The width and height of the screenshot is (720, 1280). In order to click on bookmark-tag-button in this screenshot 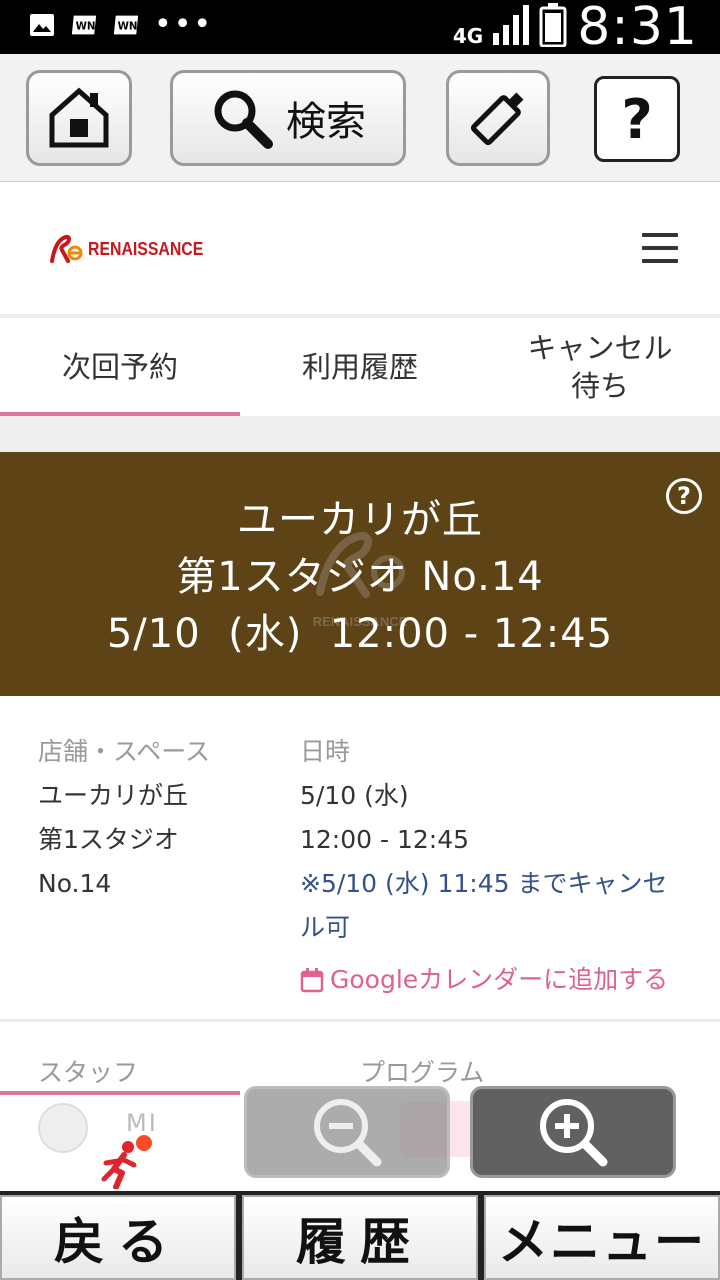, I will do `click(498, 118)`.